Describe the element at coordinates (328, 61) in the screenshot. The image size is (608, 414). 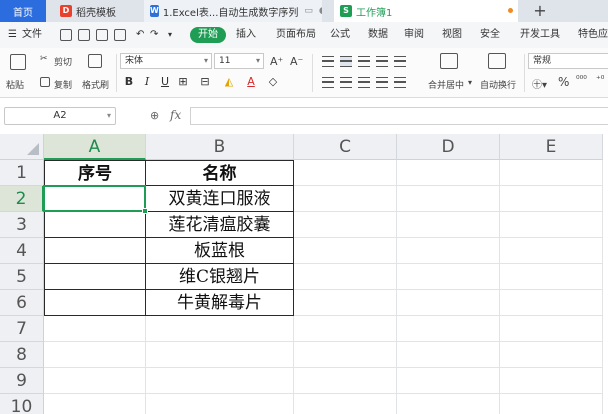
I see `align-top-icon` at that location.